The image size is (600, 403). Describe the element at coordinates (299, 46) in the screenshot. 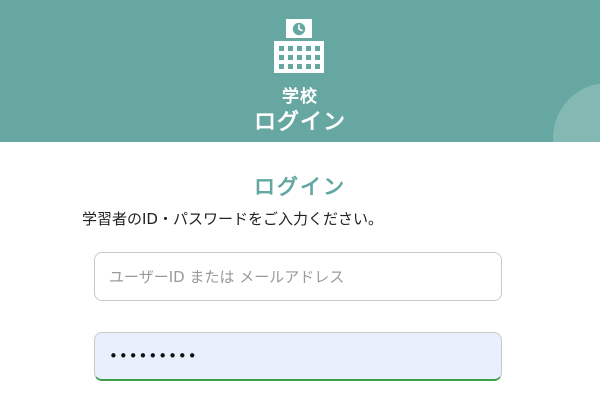

I see `school-building-icon` at that location.